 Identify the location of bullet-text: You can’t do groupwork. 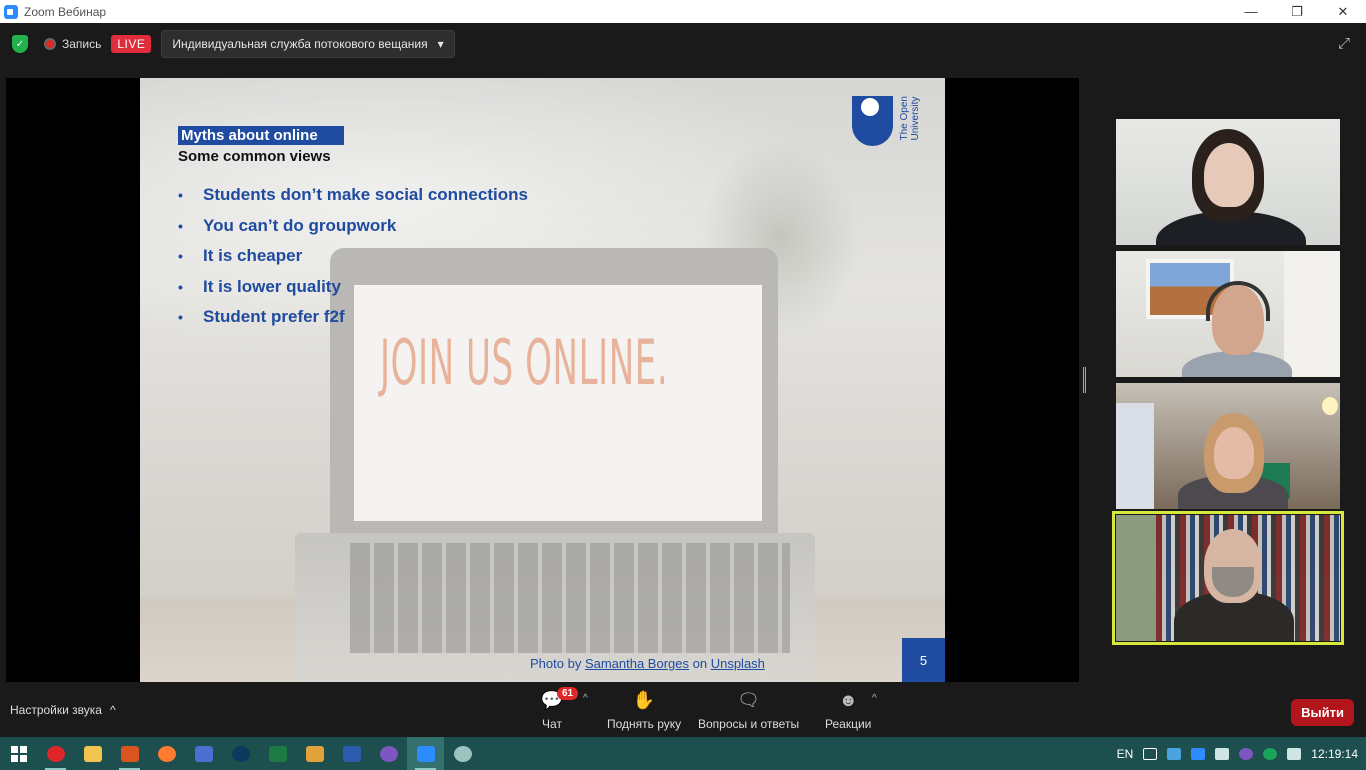
(300, 225).